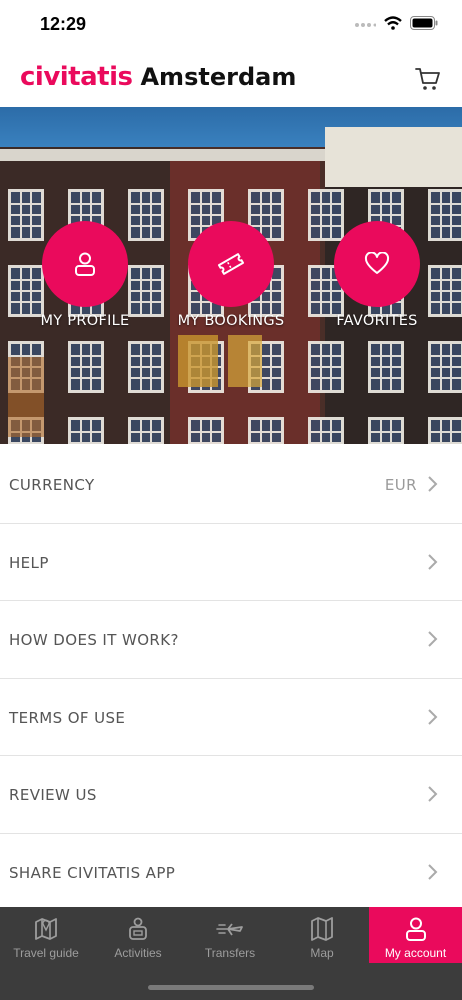 The width and height of the screenshot is (462, 1000). What do you see at coordinates (138, 928) in the screenshot?
I see `activities-icon` at bounding box center [138, 928].